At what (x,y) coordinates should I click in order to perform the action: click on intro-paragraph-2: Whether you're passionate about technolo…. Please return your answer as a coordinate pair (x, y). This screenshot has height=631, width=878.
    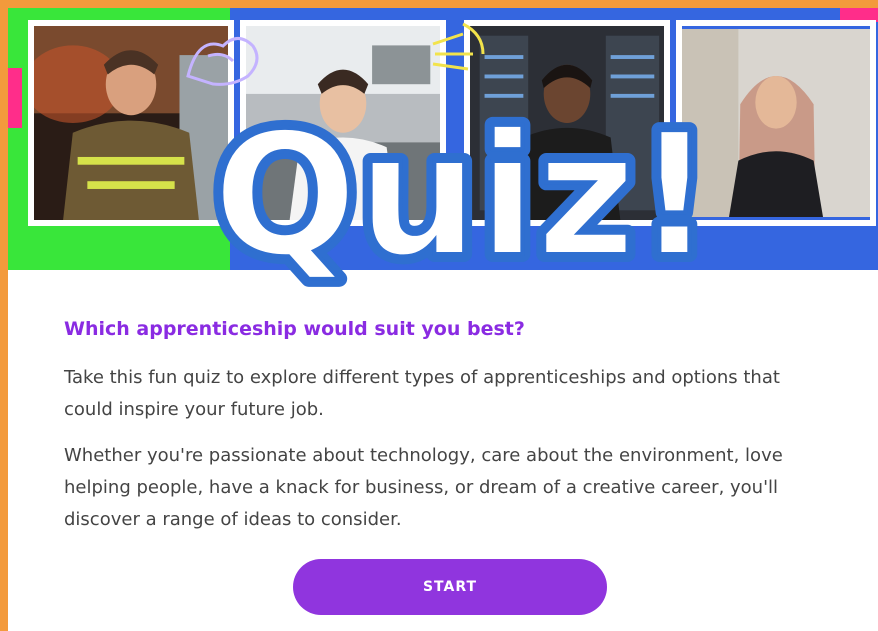
    Looking at the image, I should click on (423, 487).